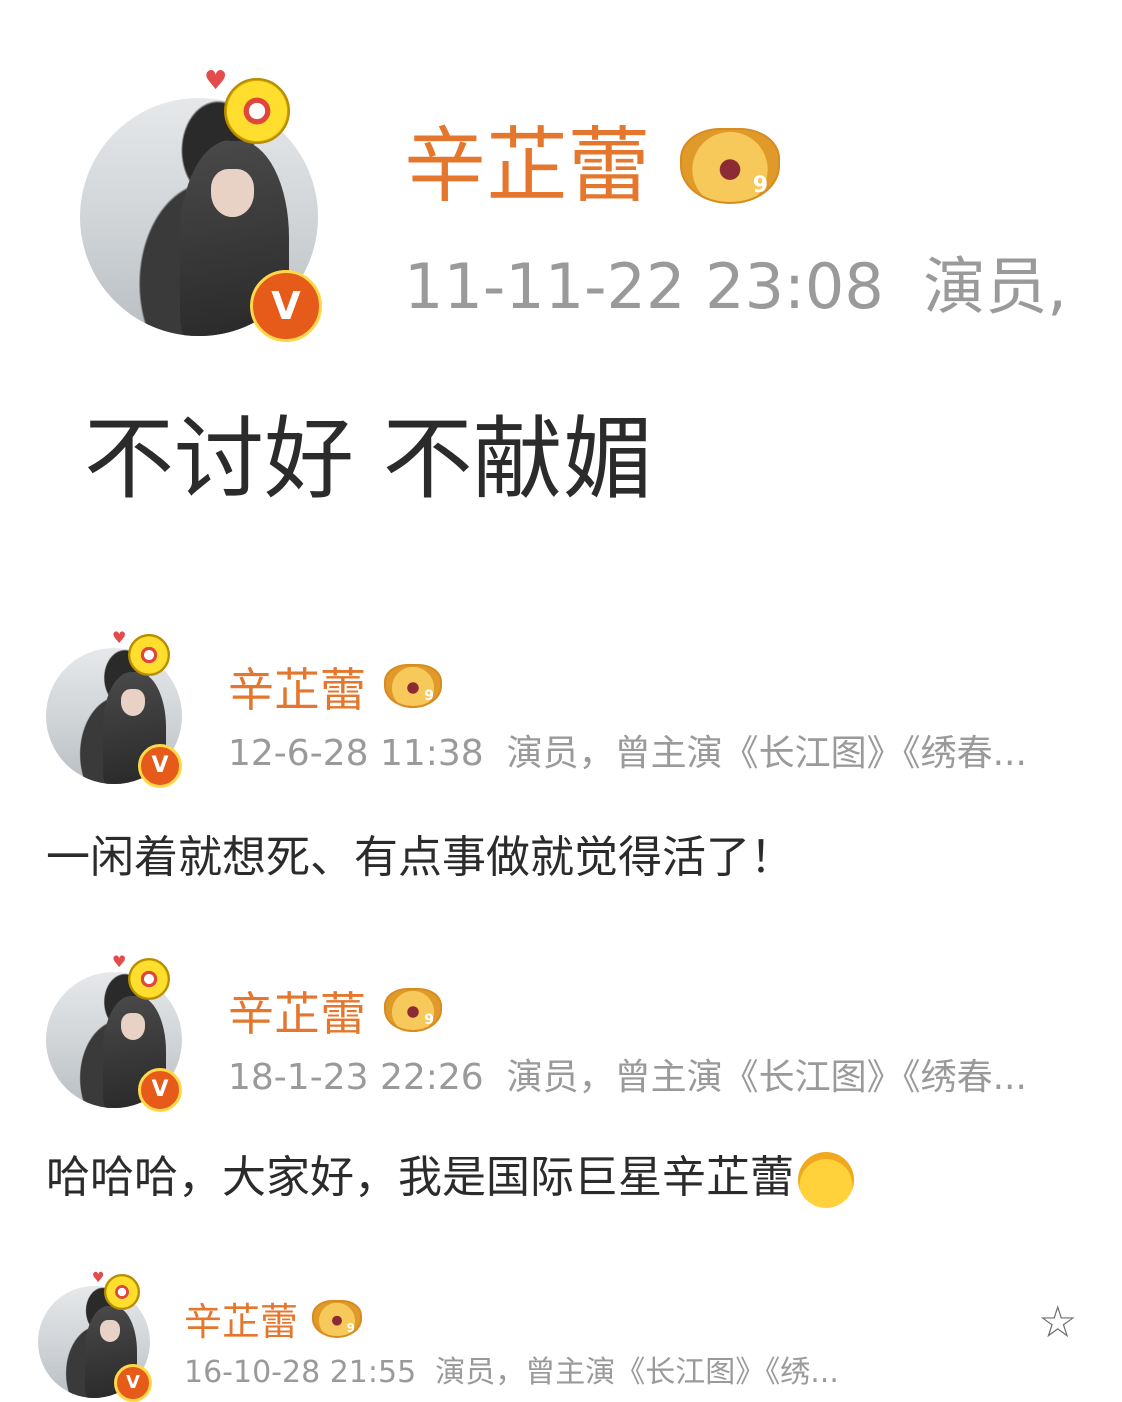  Describe the element at coordinates (420, 1177) in the screenshot. I see `post-content: 哈哈哈，大家好，我是国际巨星辛芷蕾` at that location.